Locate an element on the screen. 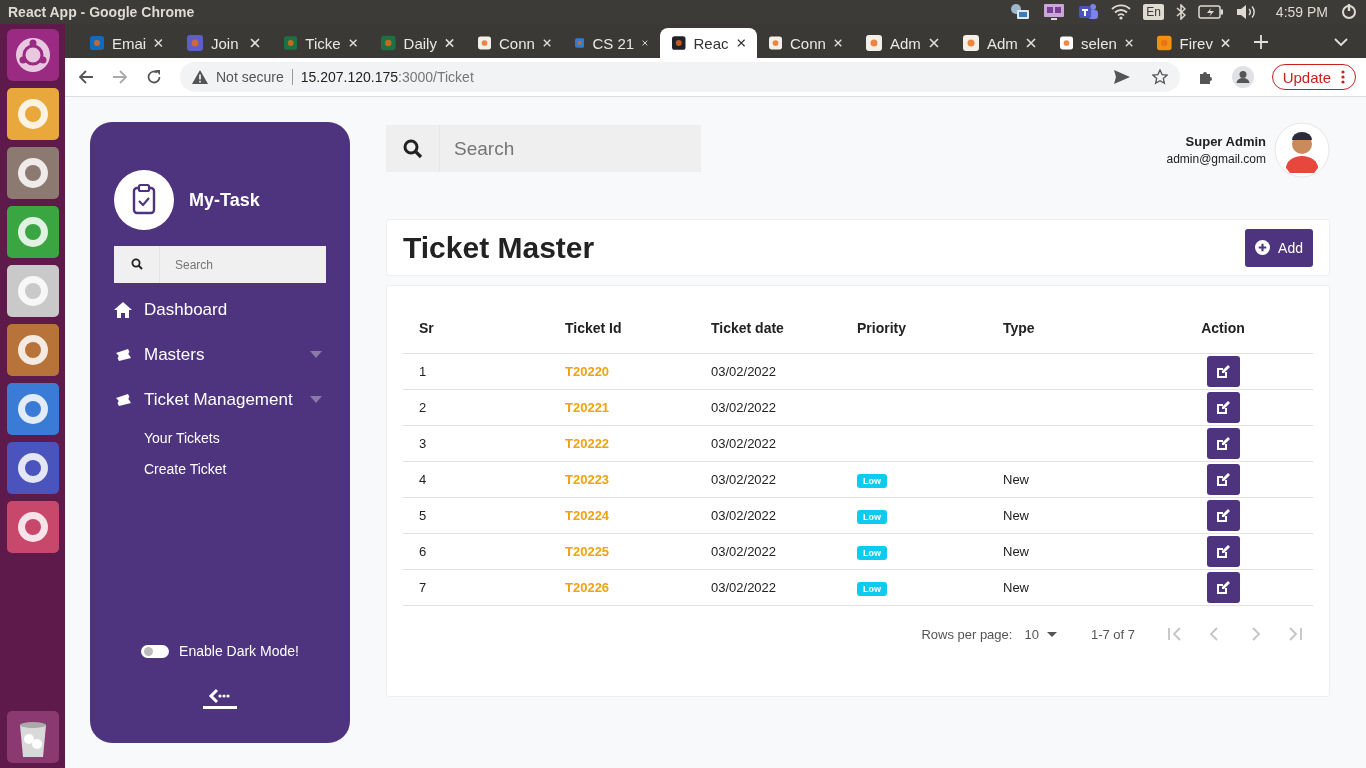 This screenshot has width=1366, height=768. avatar is located at coordinates (1302, 150).